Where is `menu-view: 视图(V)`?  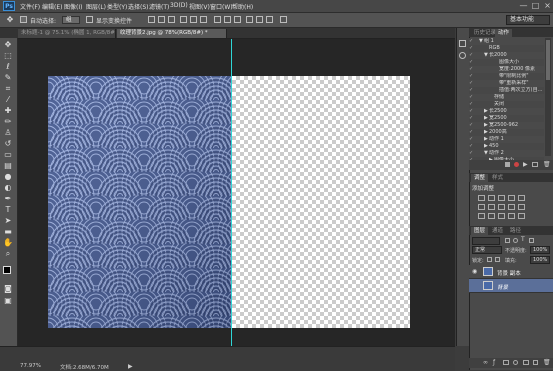
menu-view: 视图(V) is located at coordinates (199, 6).